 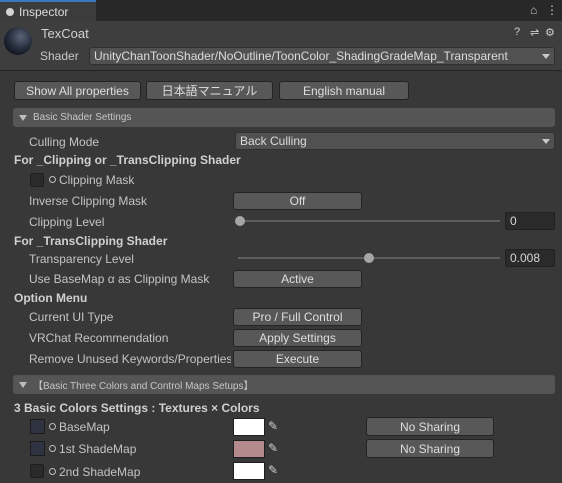 What do you see at coordinates (369, 221) in the screenshot?
I see `clipping-level-slider` at bounding box center [369, 221].